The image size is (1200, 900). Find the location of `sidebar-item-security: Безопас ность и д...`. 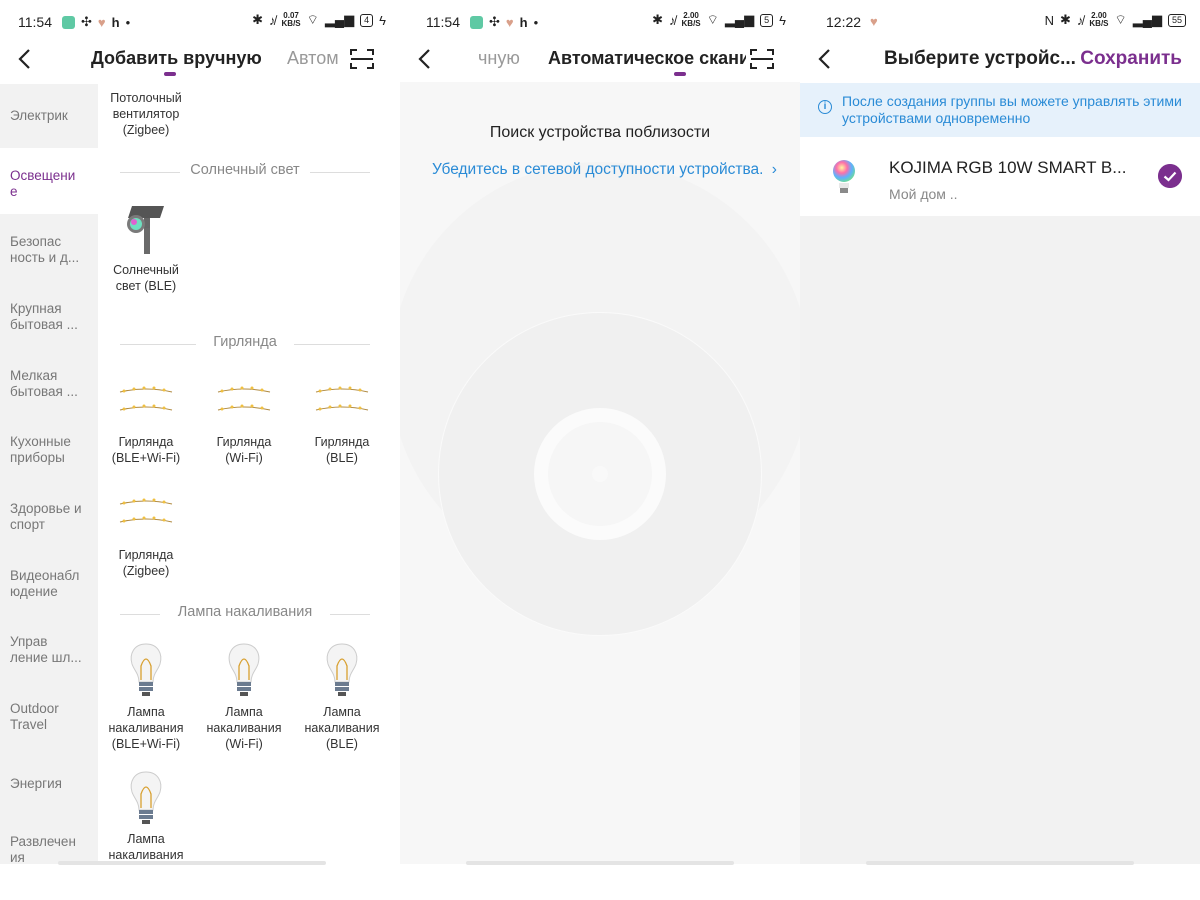

sidebar-item-security: Безопас ность и д... is located at coordinates (49, 250).